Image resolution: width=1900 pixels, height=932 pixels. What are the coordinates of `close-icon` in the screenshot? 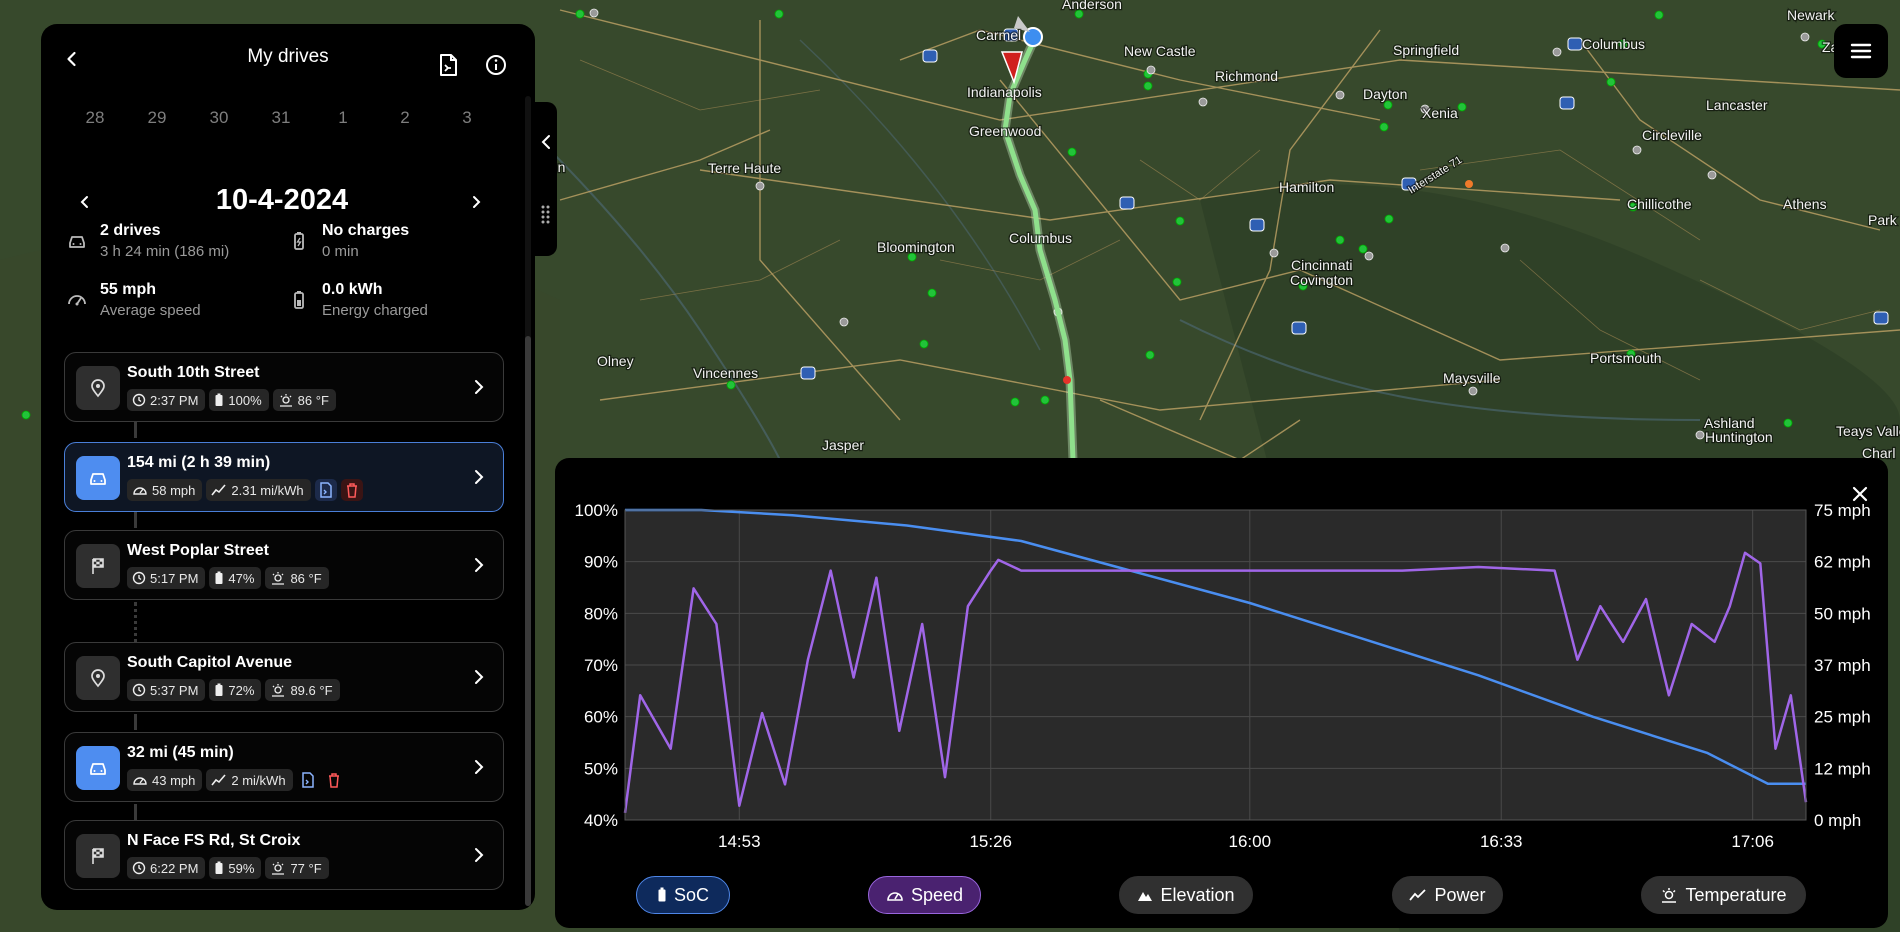 It's located at (1860, 494).